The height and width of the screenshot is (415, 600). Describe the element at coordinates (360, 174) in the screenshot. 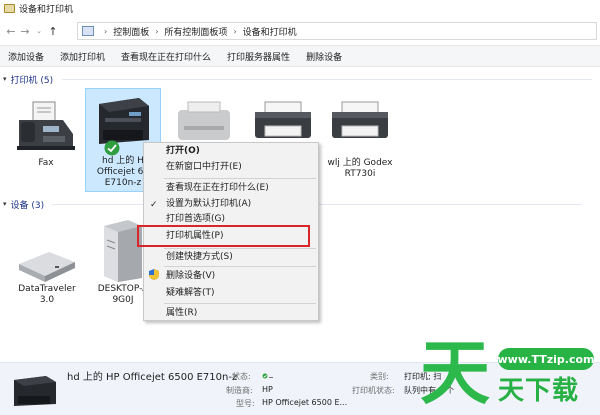

I see `device-label-line: RT730i` at that location.